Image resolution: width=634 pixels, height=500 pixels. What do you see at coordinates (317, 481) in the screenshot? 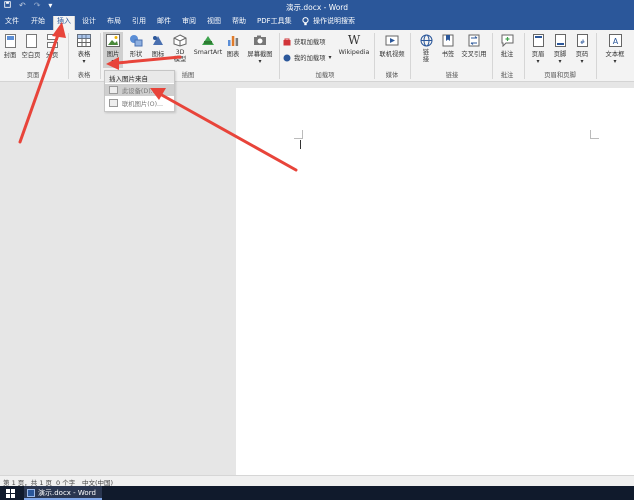
I see `status-bar: 第 1 页，共 1 页 0 个字 中文(中国)` at bounding box center [317, 481].